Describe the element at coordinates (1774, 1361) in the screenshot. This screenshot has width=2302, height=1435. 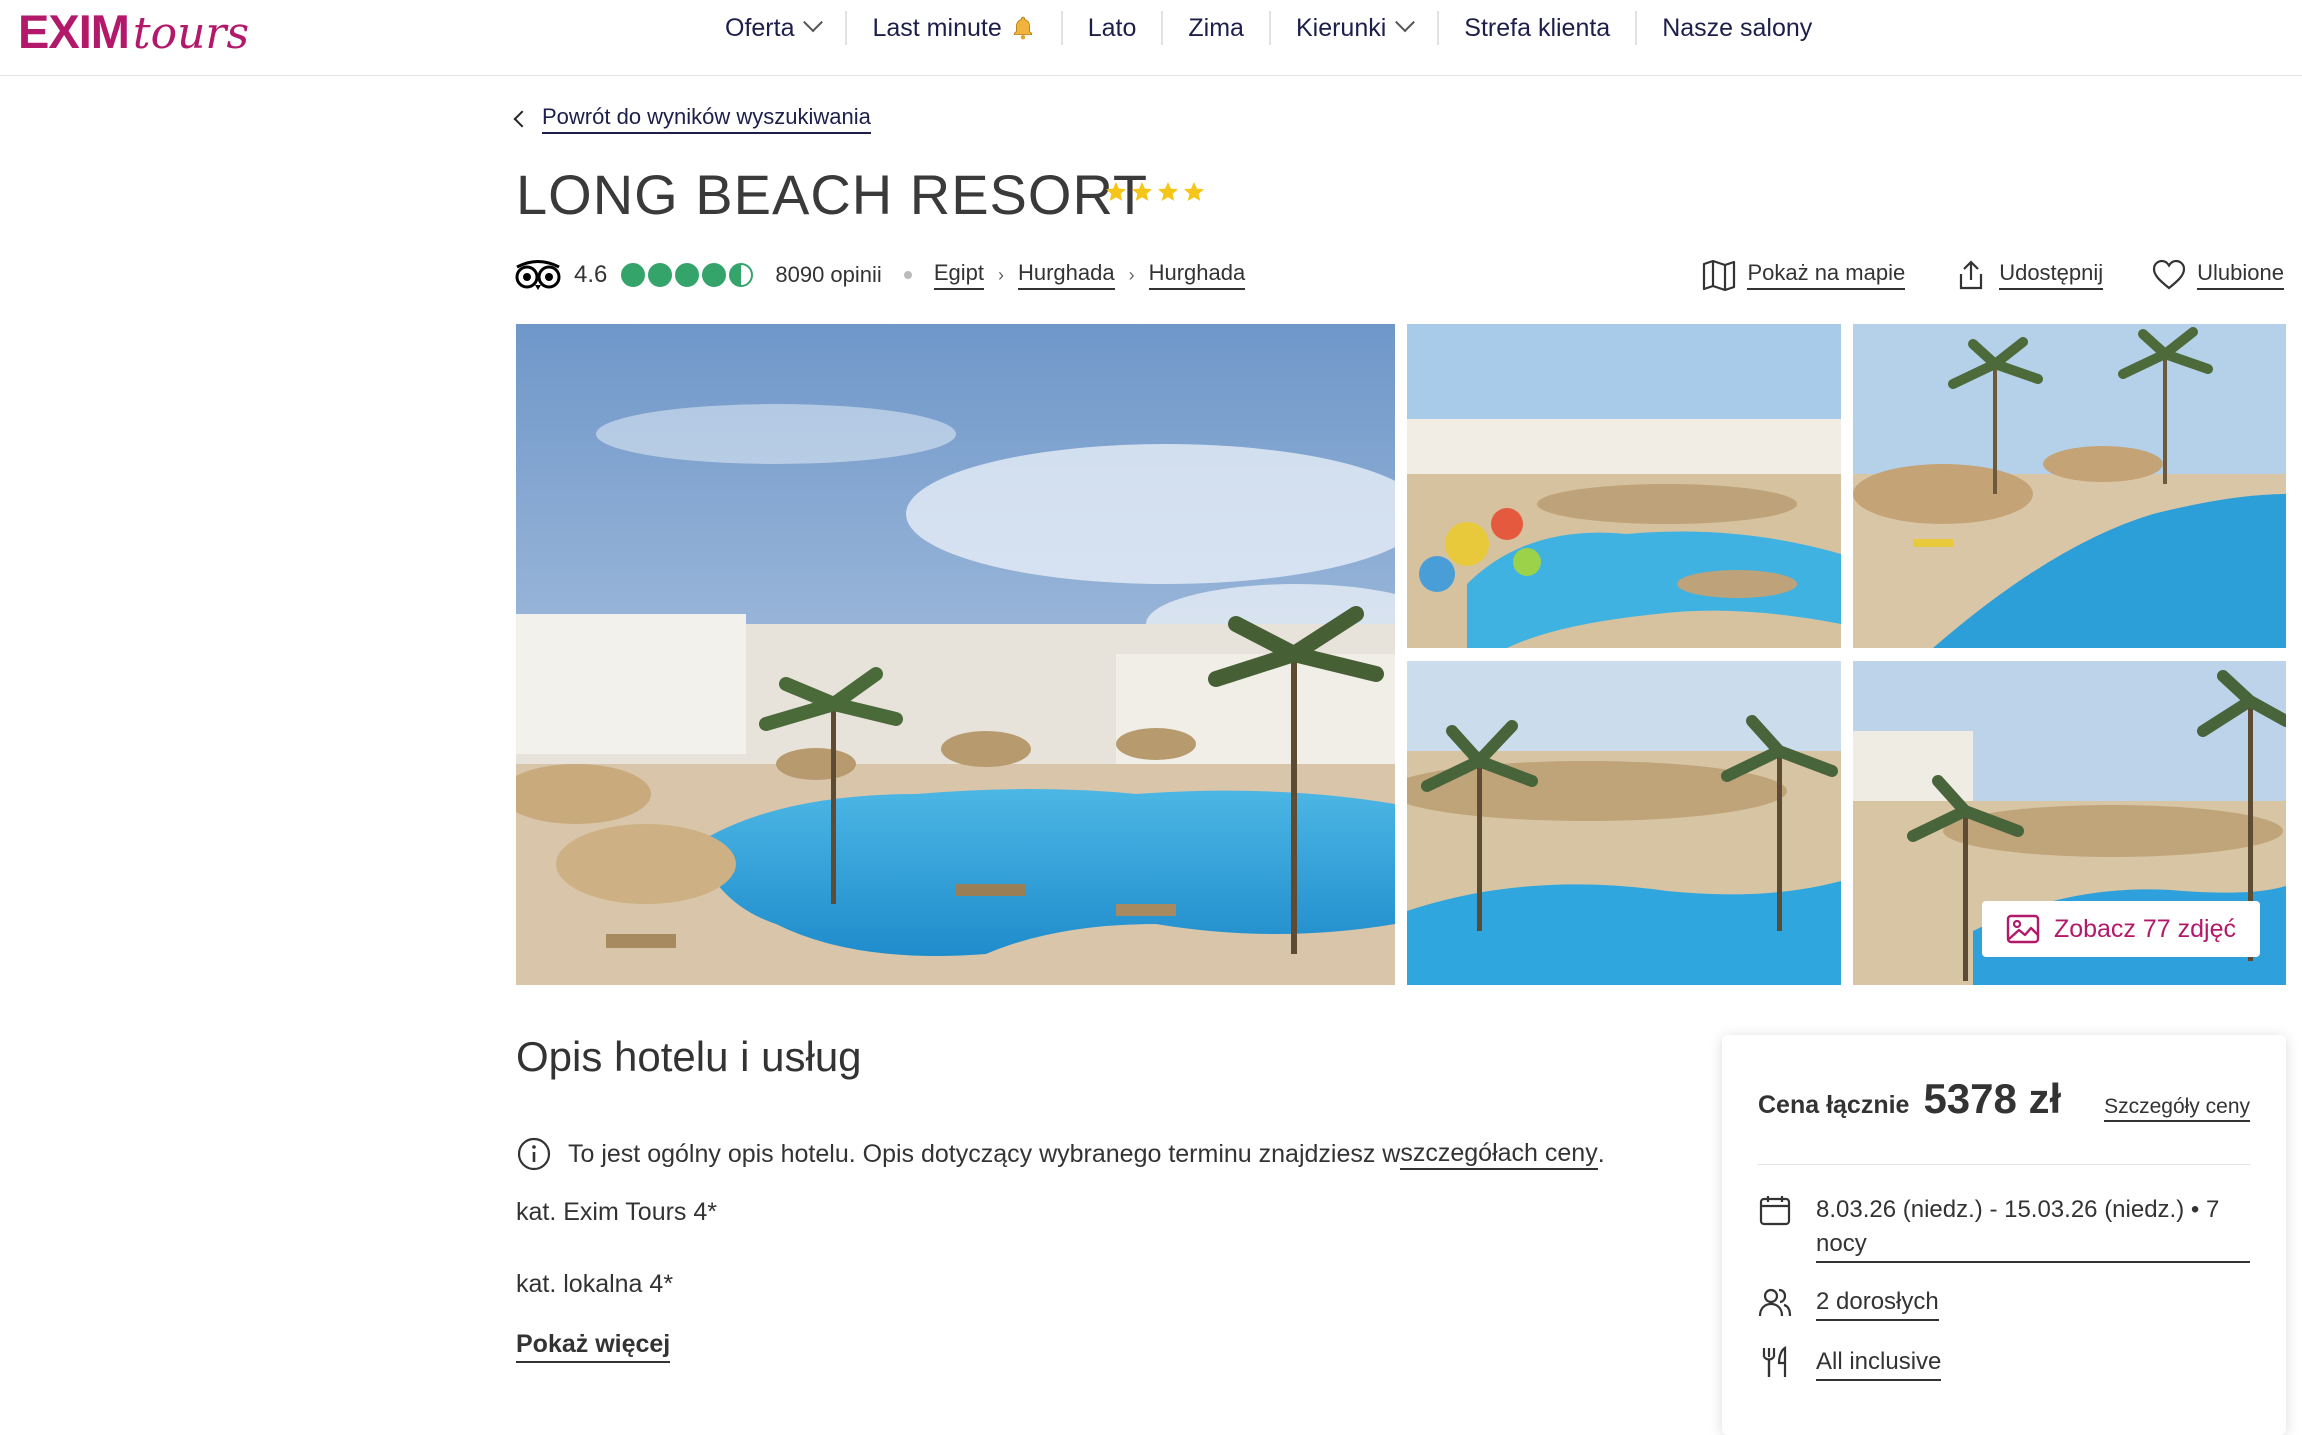
I see `cutlery-icon` at that location.